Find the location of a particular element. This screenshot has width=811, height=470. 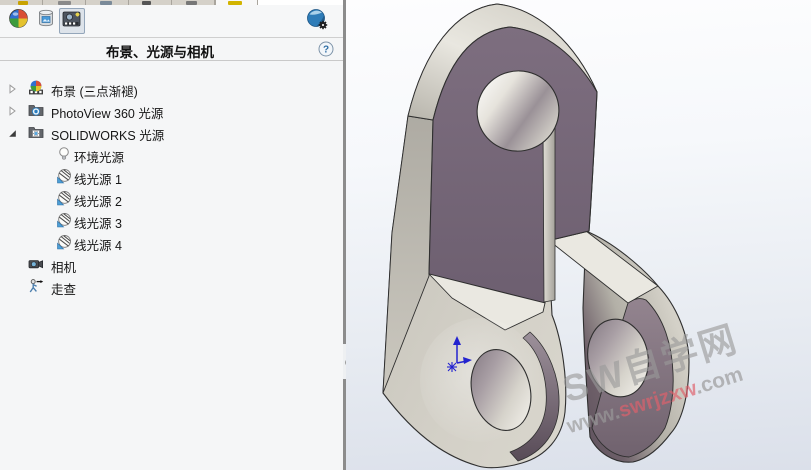

tree-item-label: 环境光源 is located at coordinates (99, 158).